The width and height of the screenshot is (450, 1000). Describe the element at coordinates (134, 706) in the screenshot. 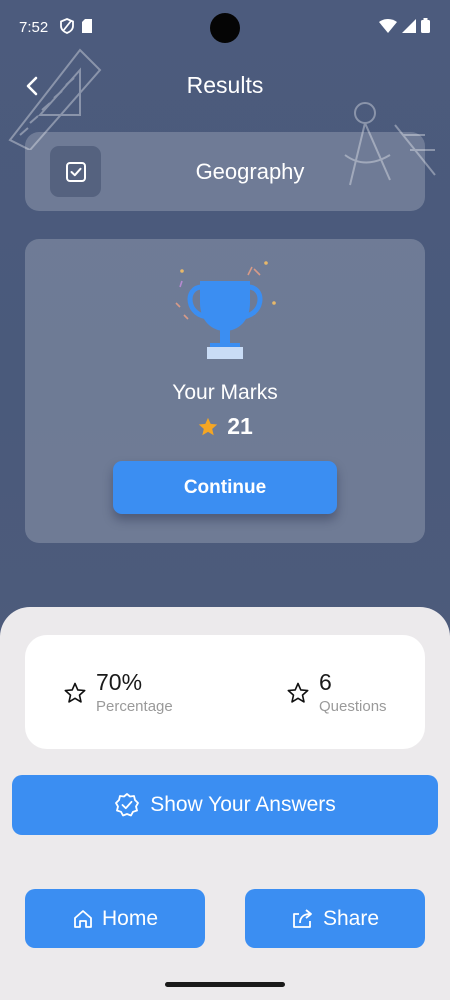

I see `percentage-label: Percentage` at that location.